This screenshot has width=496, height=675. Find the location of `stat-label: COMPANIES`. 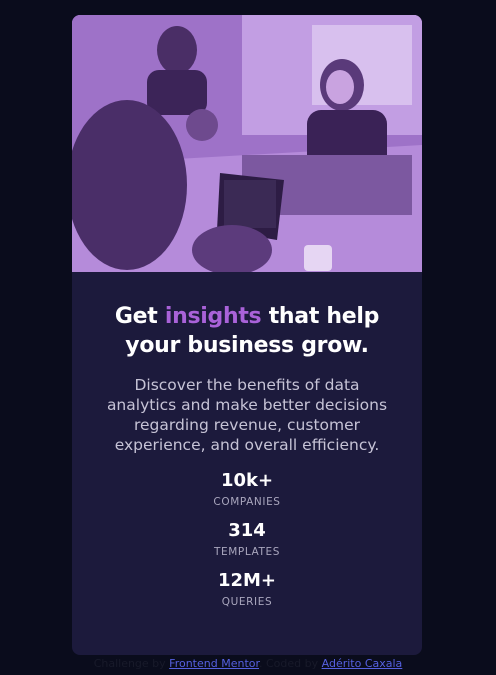

stat-label: COMPANIES is located at coordinates (247, 502).